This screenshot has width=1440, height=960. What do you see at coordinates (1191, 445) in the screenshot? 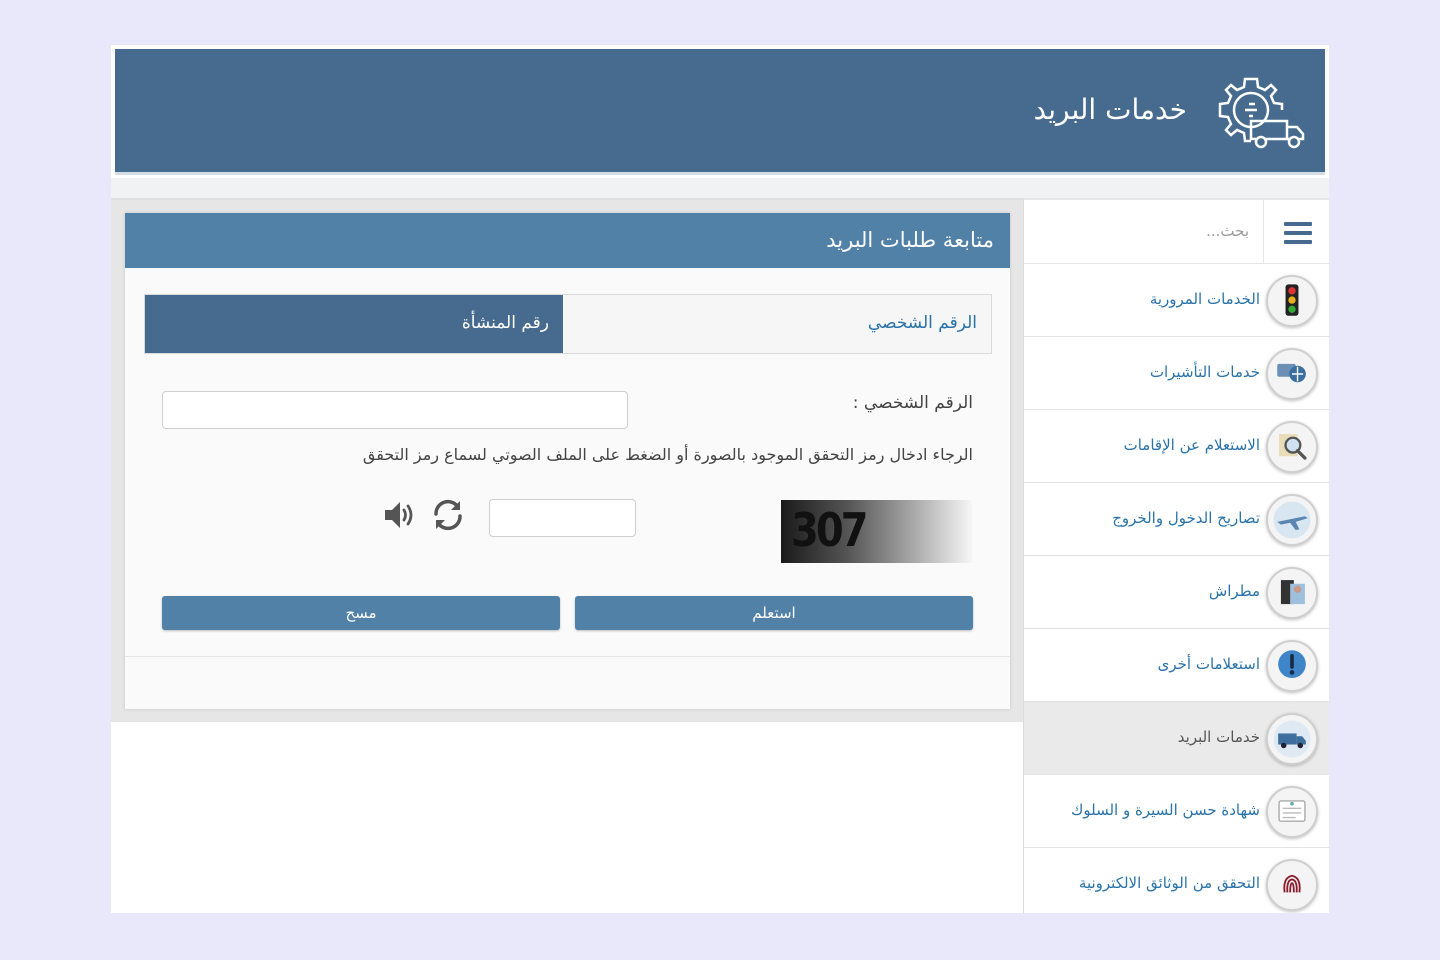
I see `sidebar-item-label: الاستعلام عن الإقامات` at bounding box center [1191, 445].